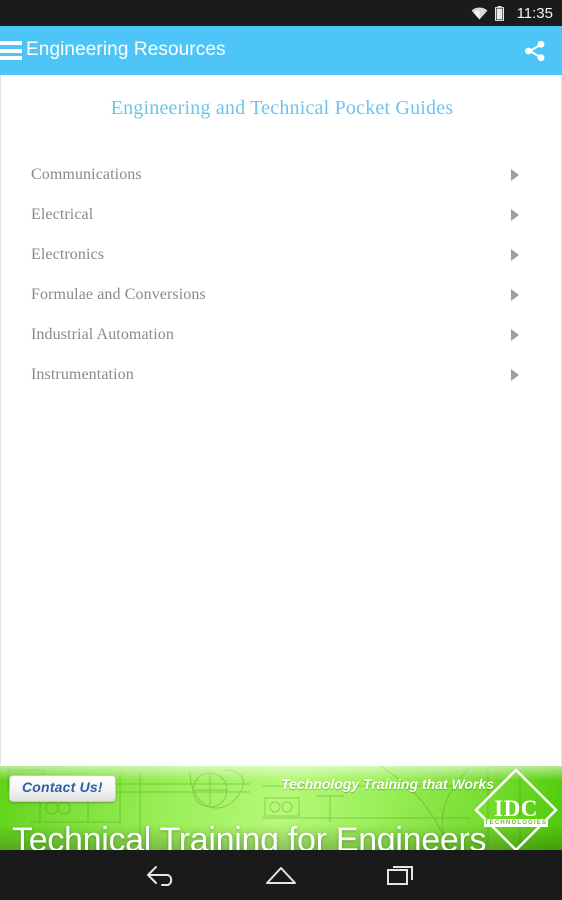 This screenshot has width=562, height=900. Describe the element at coordinates (535, 51) in the screenshot. I see `share-icon` at that location.